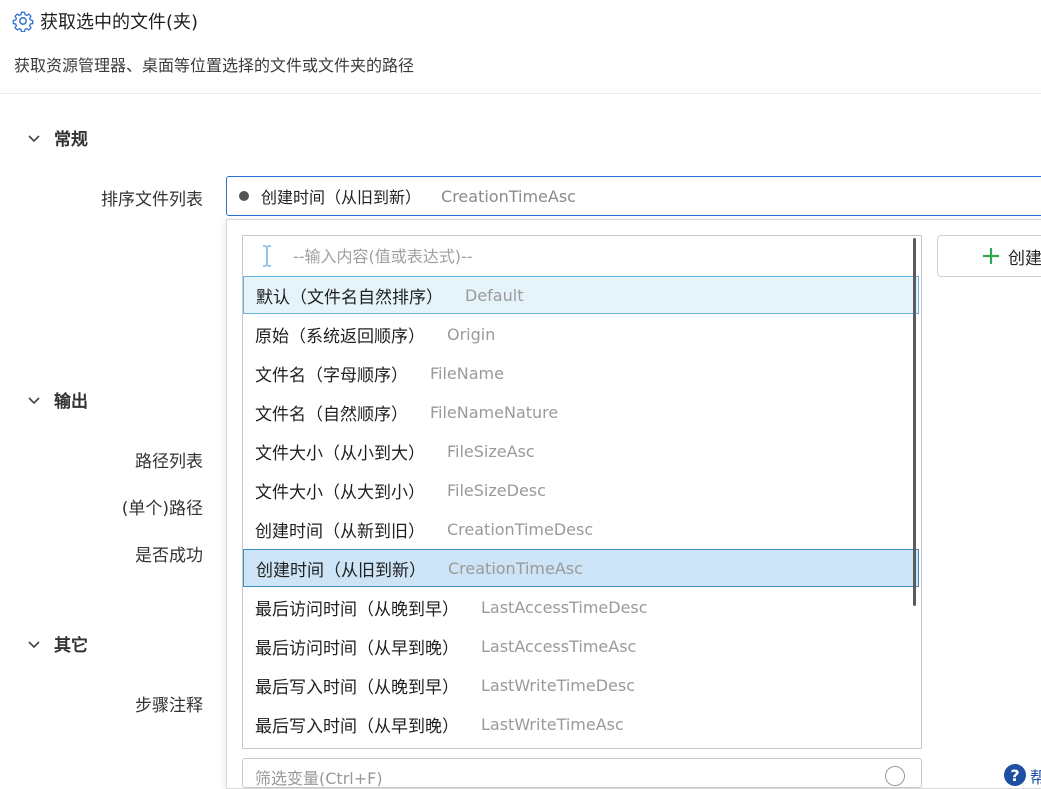 The image size is (1041, 789). Describe the element at coordinates (508, 196) in the screenshot. I see `combo-selected-value: CreationTimeAsc` at that location.